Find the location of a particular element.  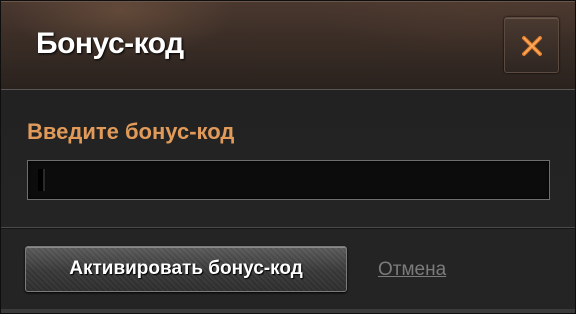

bonus-code-input is located at coordinates (288, 180).